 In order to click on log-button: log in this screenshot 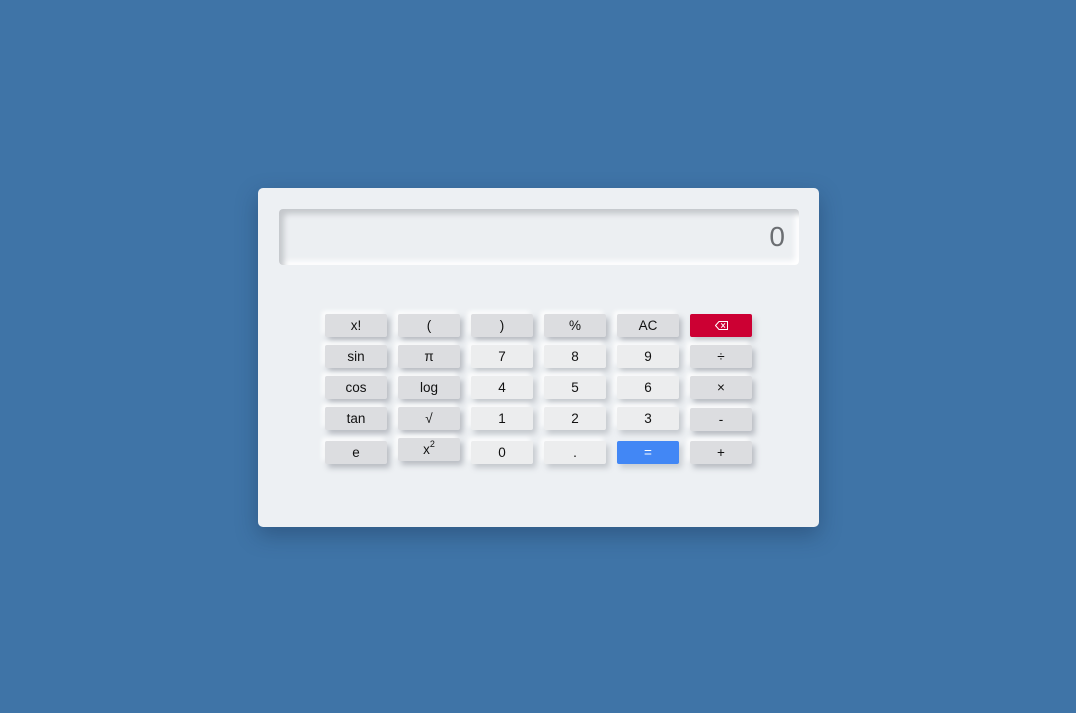, I will do `click(429, 387)`.